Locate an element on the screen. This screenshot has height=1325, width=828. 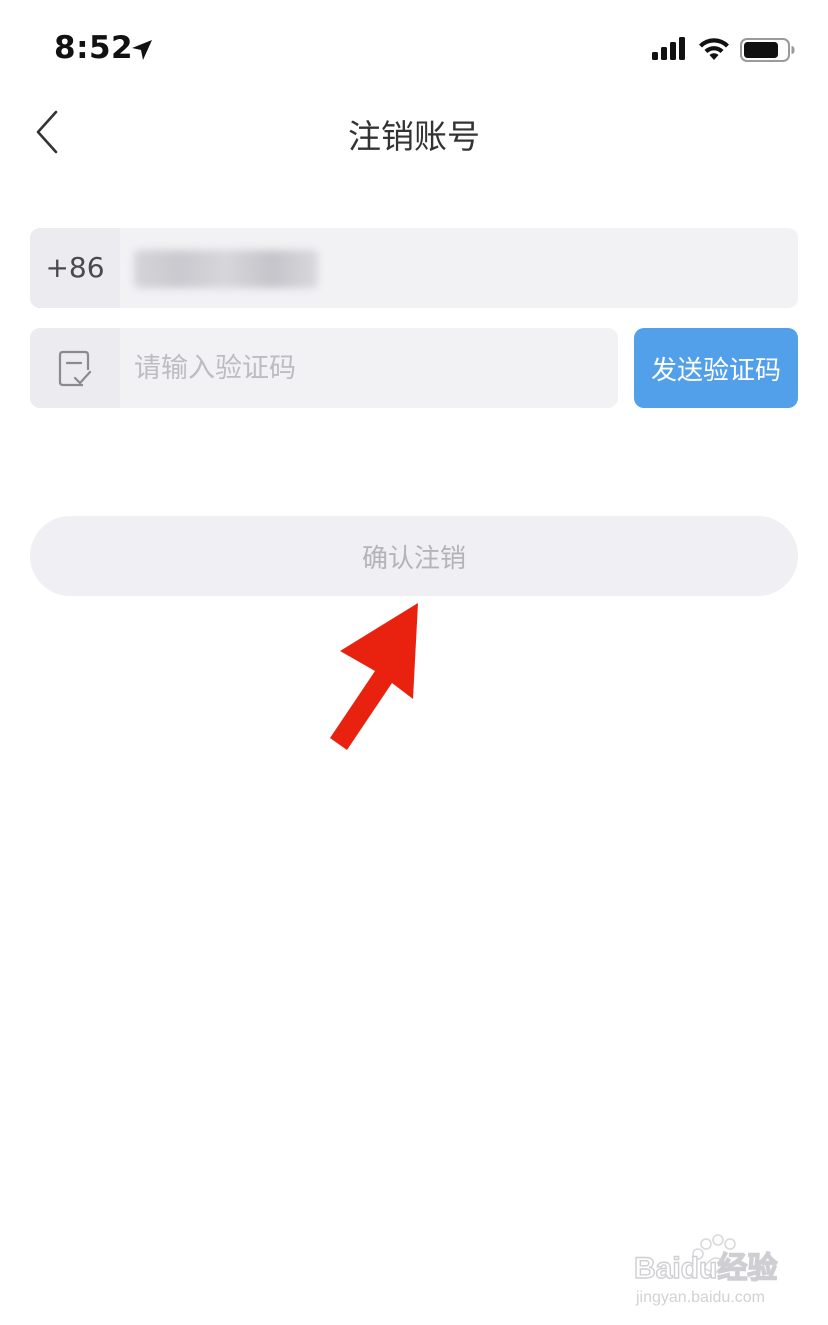
location-icon is located at coordinates (142, 50).